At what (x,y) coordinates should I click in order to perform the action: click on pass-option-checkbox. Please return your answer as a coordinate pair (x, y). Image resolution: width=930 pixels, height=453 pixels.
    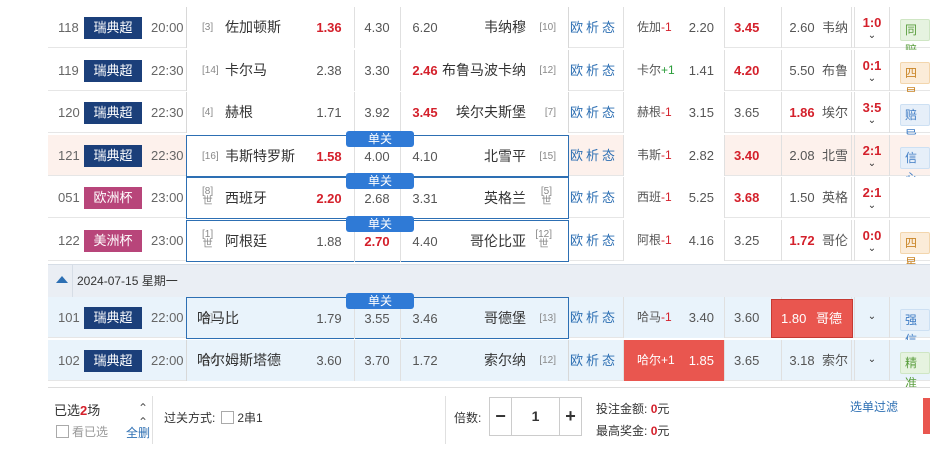
    Looking at the image, I should click on (228, 417).